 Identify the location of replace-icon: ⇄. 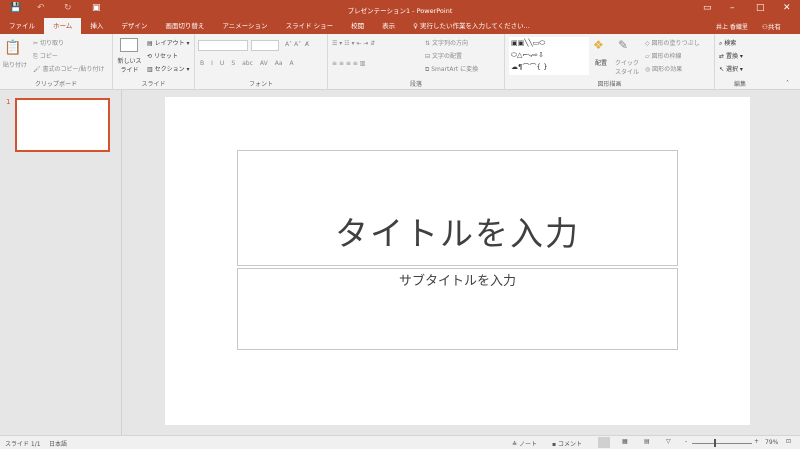
(722, 56).